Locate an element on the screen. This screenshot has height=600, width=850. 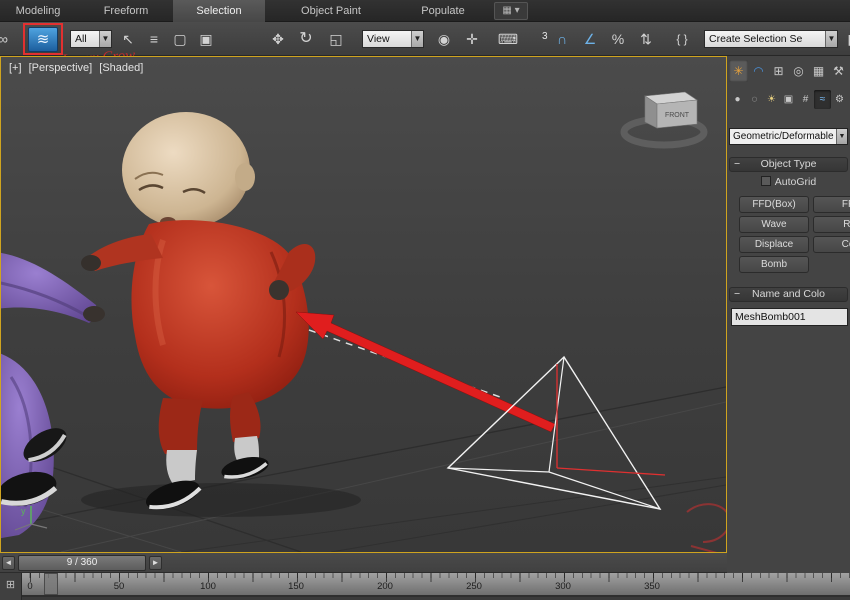
object-name-input: MeshBomb001 is located at coordinates (789, 317).